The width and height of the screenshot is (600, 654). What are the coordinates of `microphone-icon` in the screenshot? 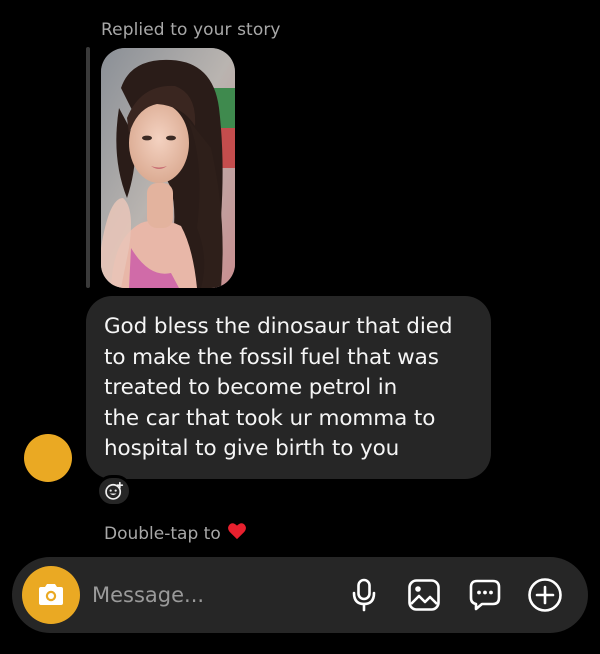 It's located at (364, 595).